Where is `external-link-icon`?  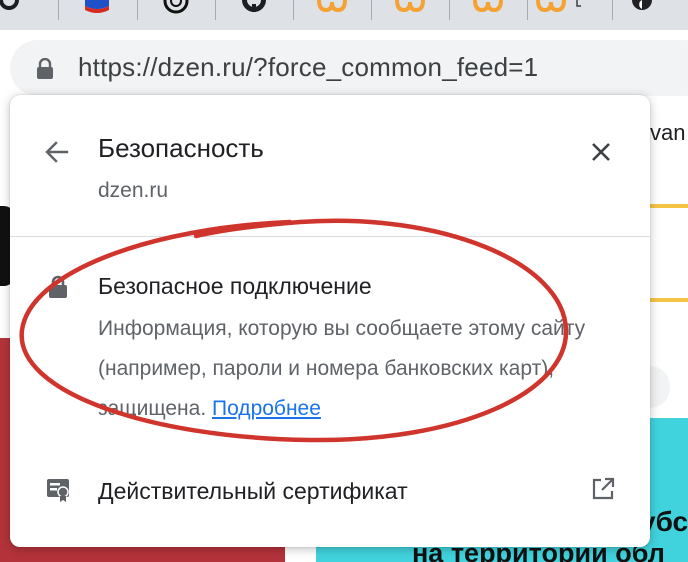 external-link-icon is located at coordinates (603, 489).